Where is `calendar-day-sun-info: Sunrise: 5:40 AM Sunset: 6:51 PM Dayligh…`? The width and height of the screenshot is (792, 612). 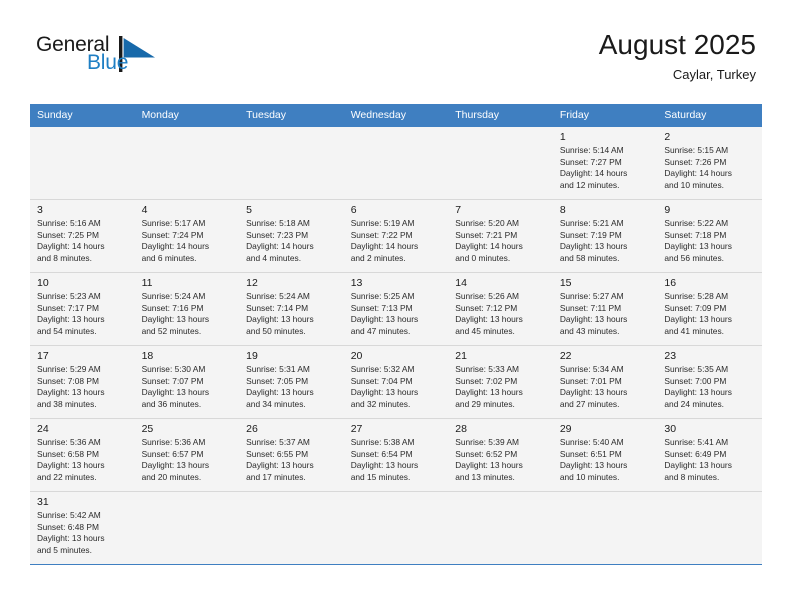
calendar-day-sun-info: Sunrise: 5:40 AM Sunset: 6:51 PM Dayligh… is located at coordinates (593, 459).